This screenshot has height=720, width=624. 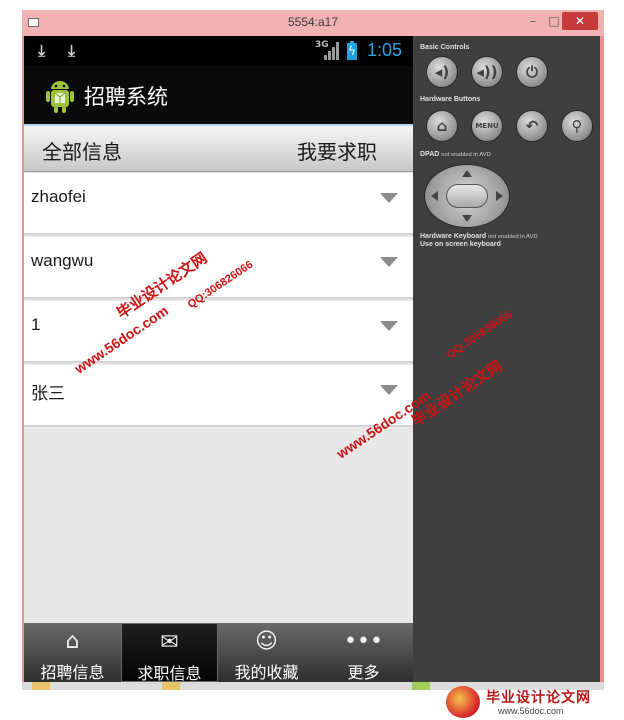 What do you see at coordinates (532, 126) in the screenshot?
I see `back-button: ↶` at bounding box center [532, 126].